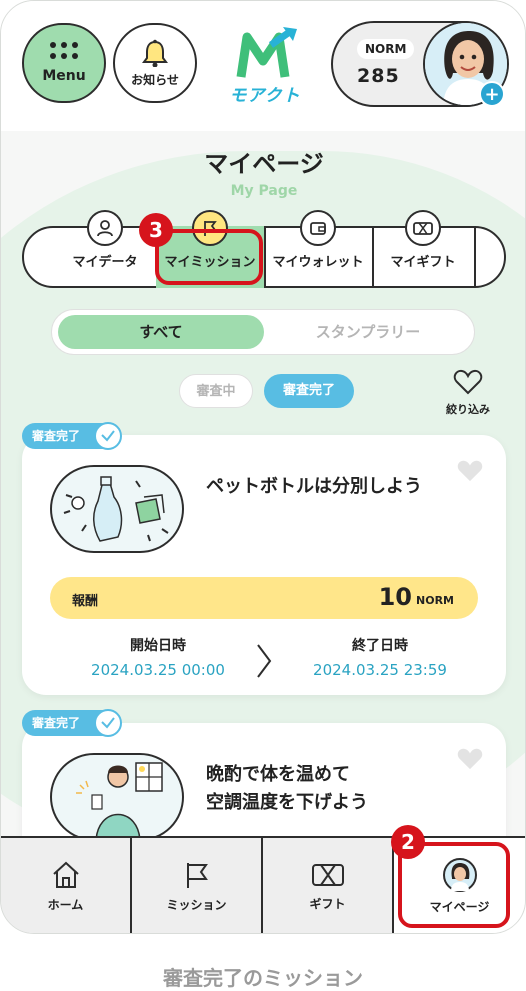 This screenshot has width=526, height=991. What do you see at coordinates (264, 598) in the screenshot?
I see `reward-bar: 報酬 10 NORM` at bounding box center [264, 598].